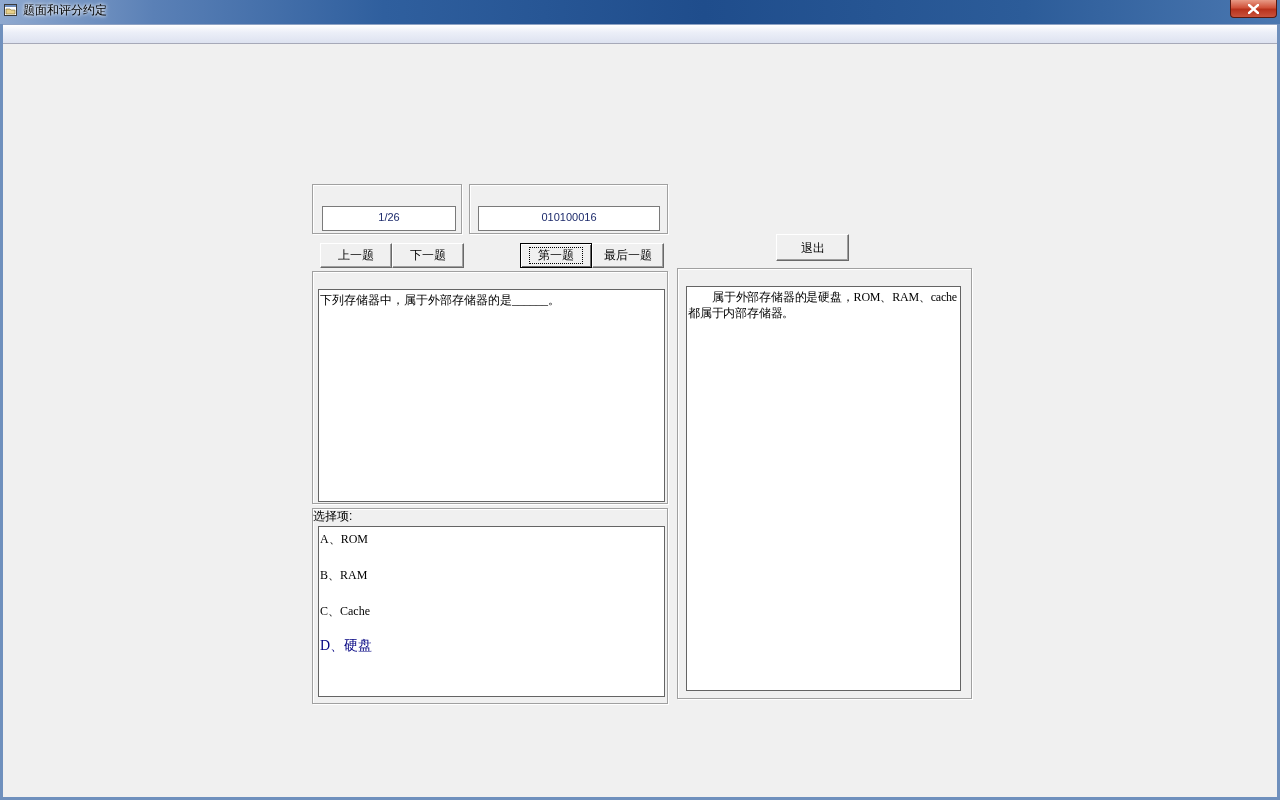  Describe the element at coordinates (812, 247) in the screenshot. I see `exit-button: 退出` at that location.